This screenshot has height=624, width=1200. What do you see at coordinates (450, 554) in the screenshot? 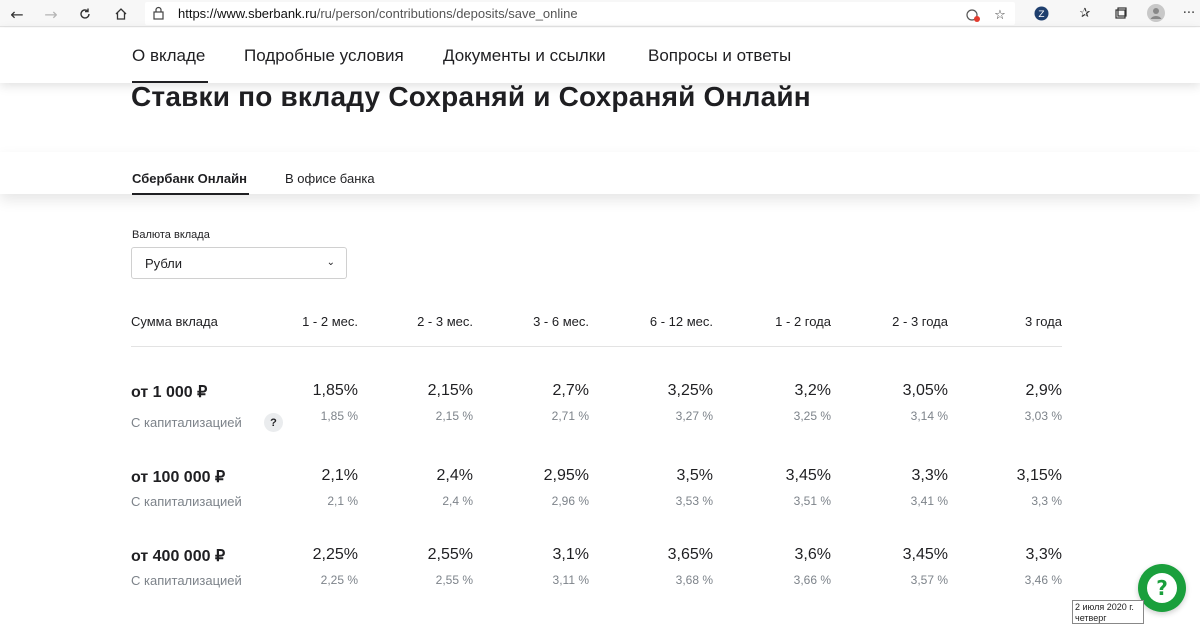
I see `rate-value: 2,55%` at bounding box center [450, 554].